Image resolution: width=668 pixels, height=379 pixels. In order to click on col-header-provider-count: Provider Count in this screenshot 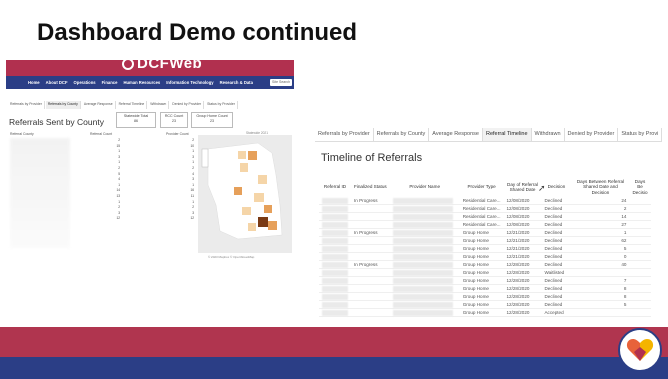, I will do `click(177, 134)`.